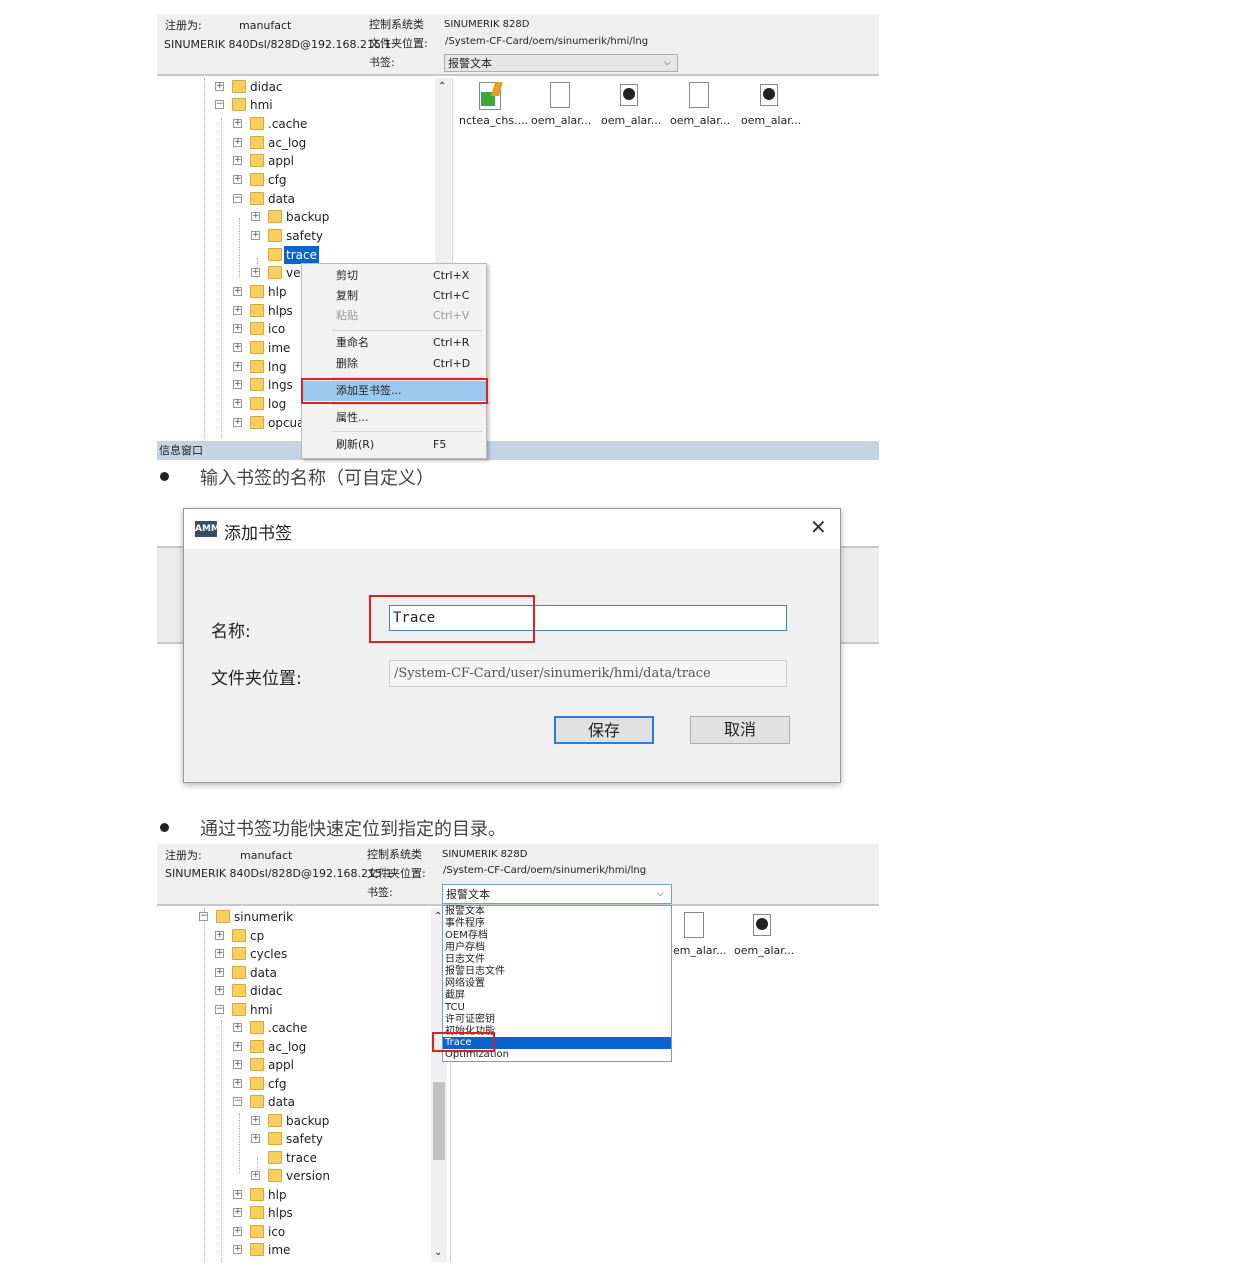 The image size is (1239, 1275). Describe the element at coordinates (258, 534) in the screenshot. I see `dialog-title: 添加书签` at that location.